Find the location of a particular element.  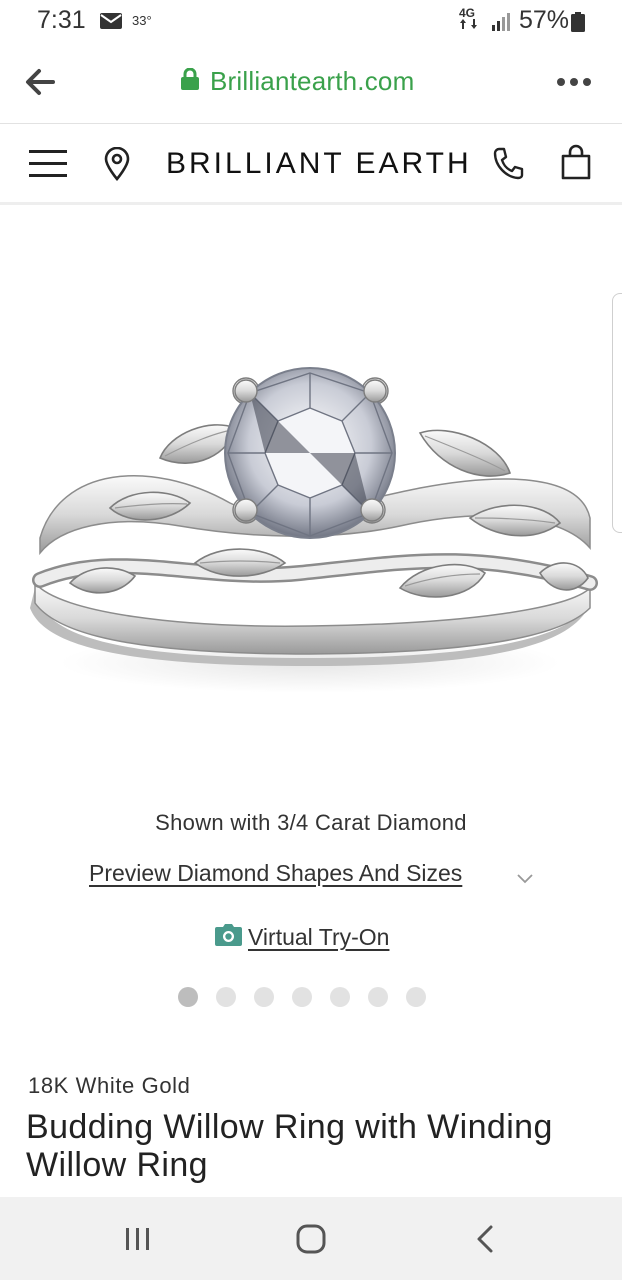

preview-diamond-shapes-link: Preview Diamond Shapes And Sizes is located at coordinates (275, 873).